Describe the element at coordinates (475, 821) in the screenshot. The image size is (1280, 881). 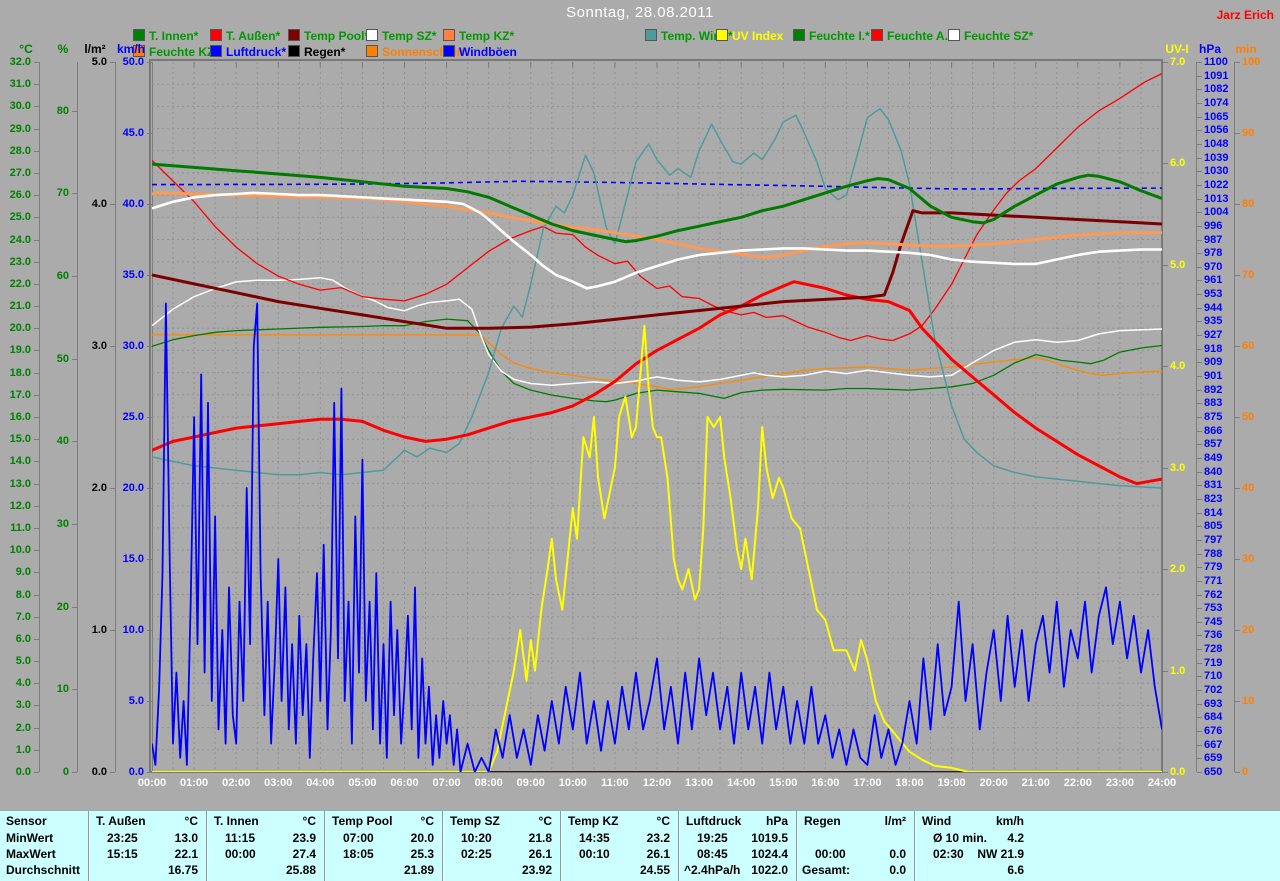
I see `table-col-name: Temp SZ` at that location.